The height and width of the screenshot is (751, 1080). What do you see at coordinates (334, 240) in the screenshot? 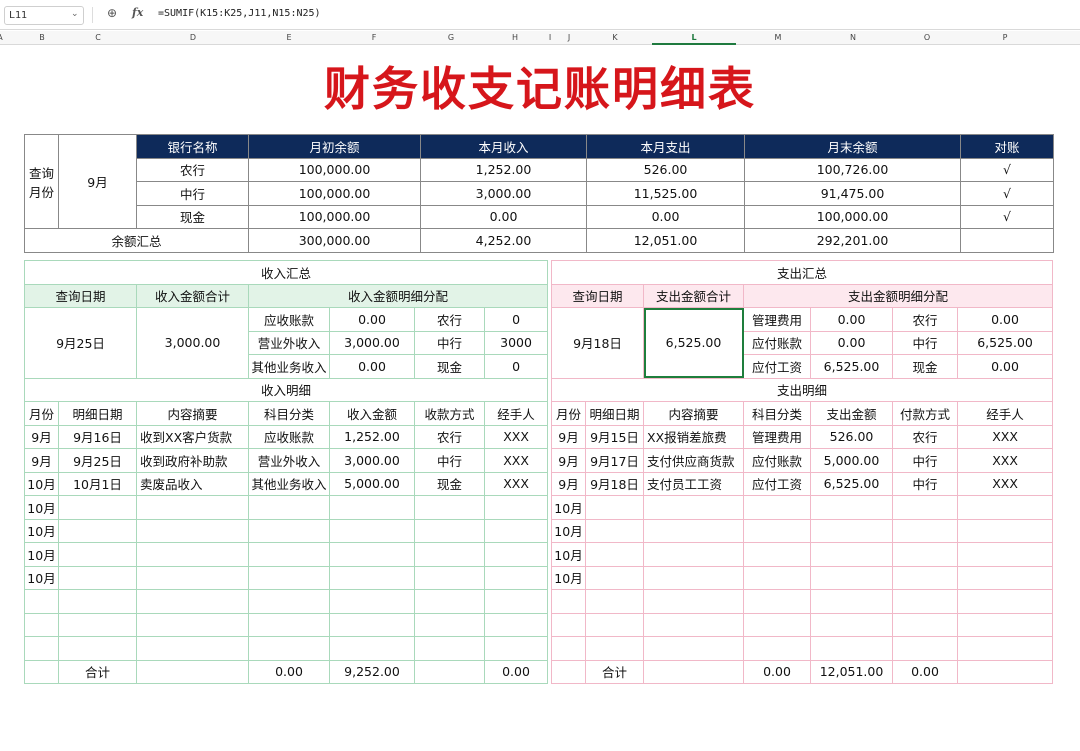
I see `total-value: 300,000.00` at bounding box center [334, 240].